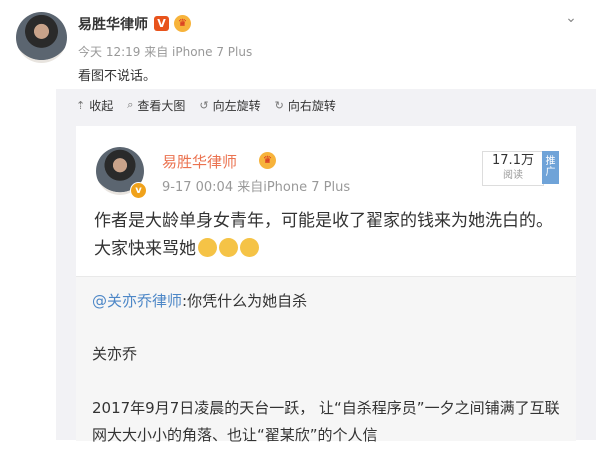 Image resolution: width=596 pixels, height=449 pixels. I want to click on collapse-label: 收起, so click(101, 105).